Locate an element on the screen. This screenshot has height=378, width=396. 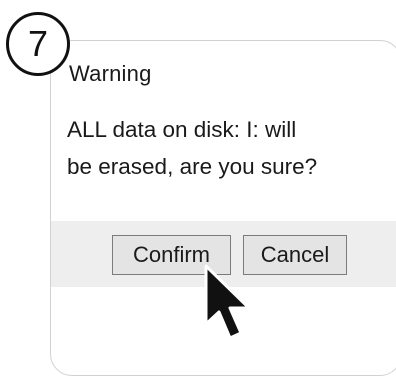
dialog-title: Warning is located at coordinates (110, 73).